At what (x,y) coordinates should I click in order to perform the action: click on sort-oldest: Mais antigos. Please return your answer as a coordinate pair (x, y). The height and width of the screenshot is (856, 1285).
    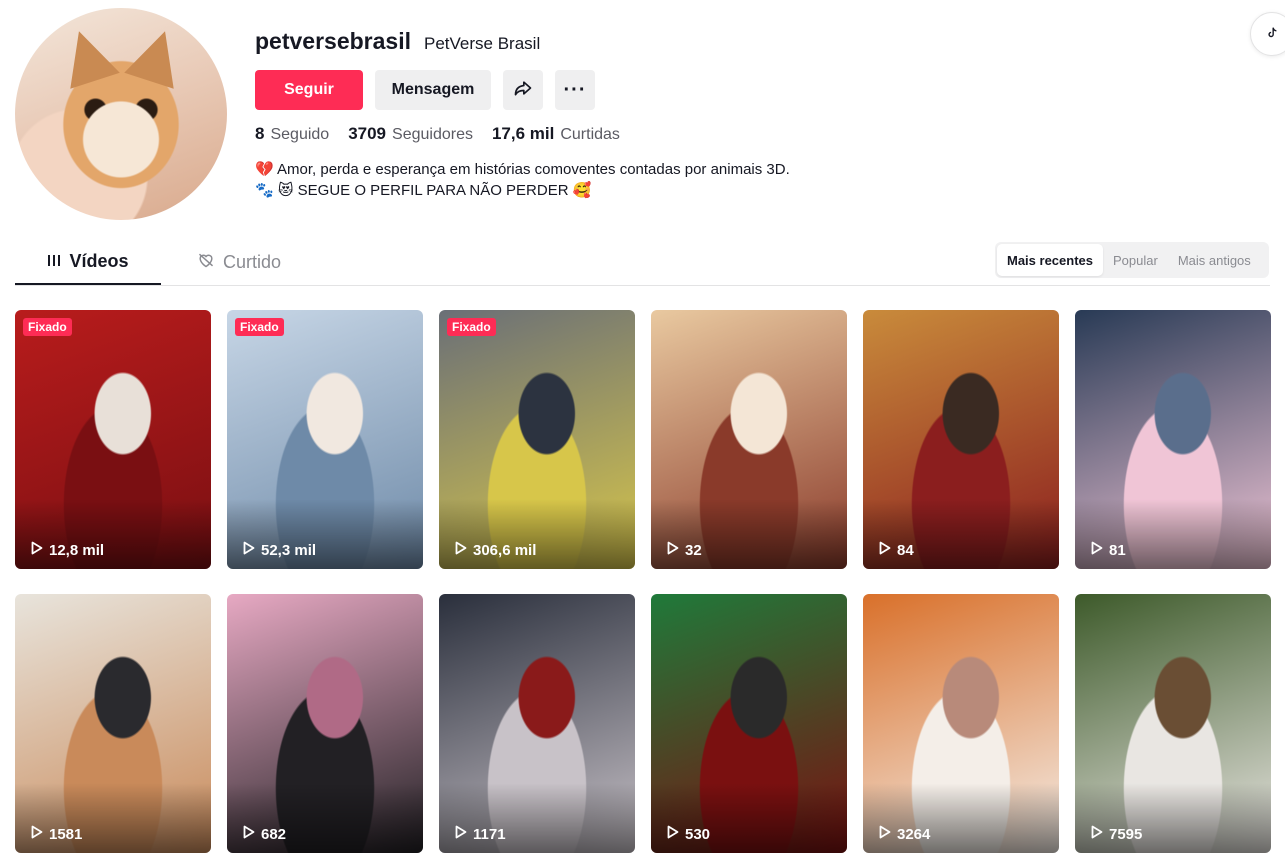
    Looking at the image, I should click on (1214, 260).